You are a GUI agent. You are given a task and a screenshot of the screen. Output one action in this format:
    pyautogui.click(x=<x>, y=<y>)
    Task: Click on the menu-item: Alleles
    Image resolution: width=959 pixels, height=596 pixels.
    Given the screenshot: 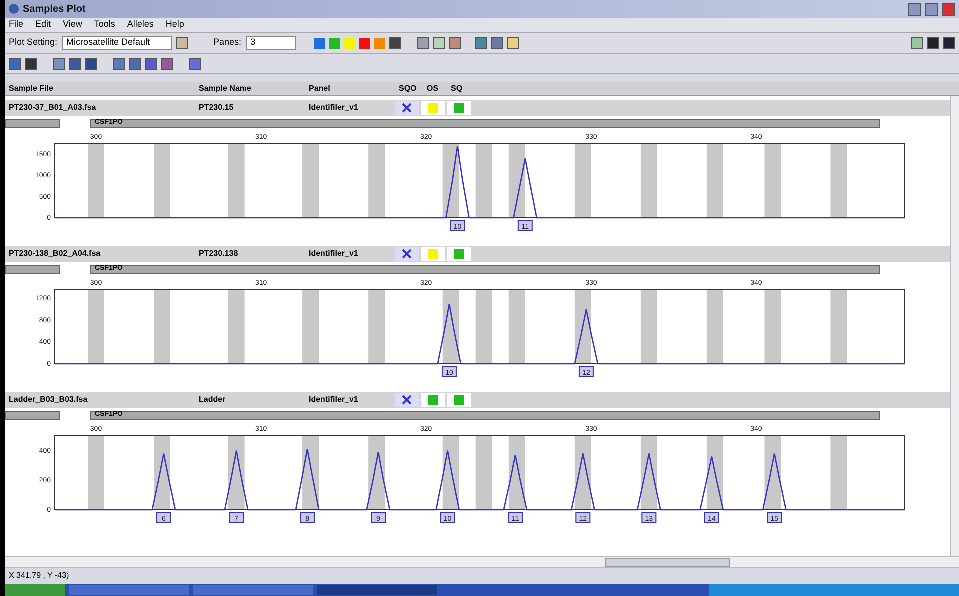 What is the action you would take?
    pyautogui.click(x=140, y=25)
    